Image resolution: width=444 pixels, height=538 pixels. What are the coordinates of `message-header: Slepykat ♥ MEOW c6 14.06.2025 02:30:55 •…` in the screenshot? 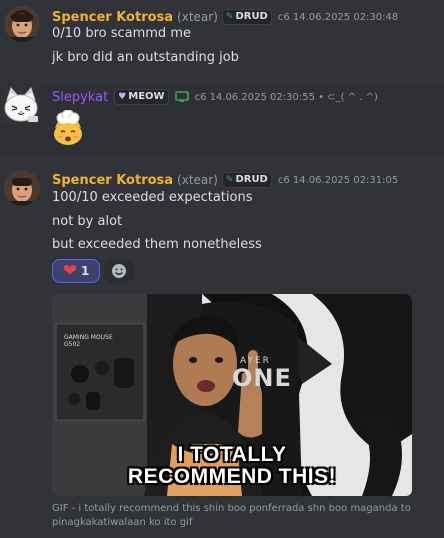 It's located at (215, 97).